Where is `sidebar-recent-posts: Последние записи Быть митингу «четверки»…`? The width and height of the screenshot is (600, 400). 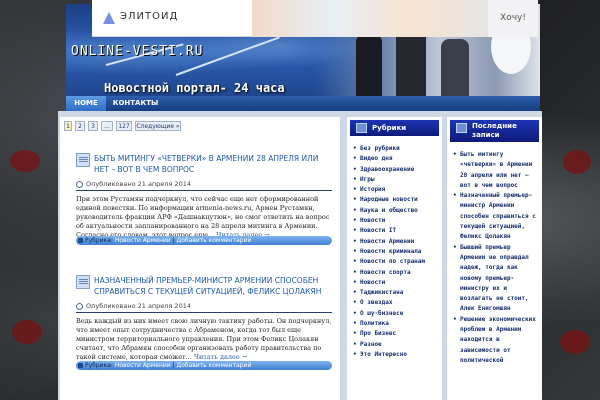
sidebar-recent-posts: Последние записи Быть митингу «четверки»… is located at coordinates (494, 258).